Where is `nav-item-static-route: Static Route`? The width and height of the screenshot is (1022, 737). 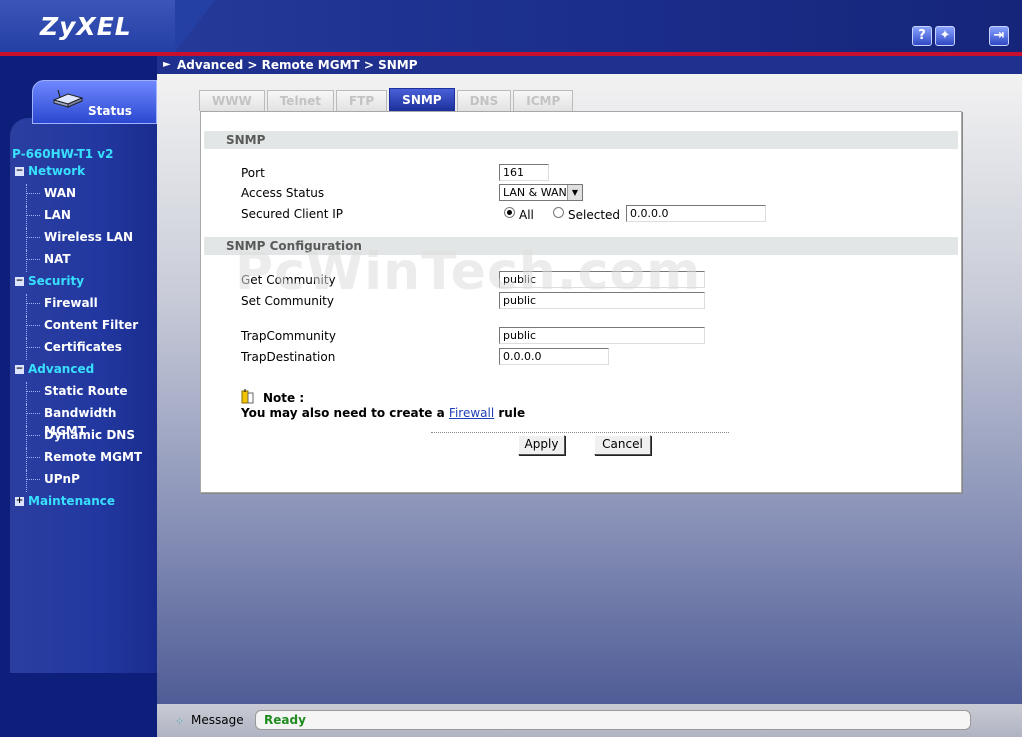 nav-item-static-route: Static Route is located at coordinates (84, 393).